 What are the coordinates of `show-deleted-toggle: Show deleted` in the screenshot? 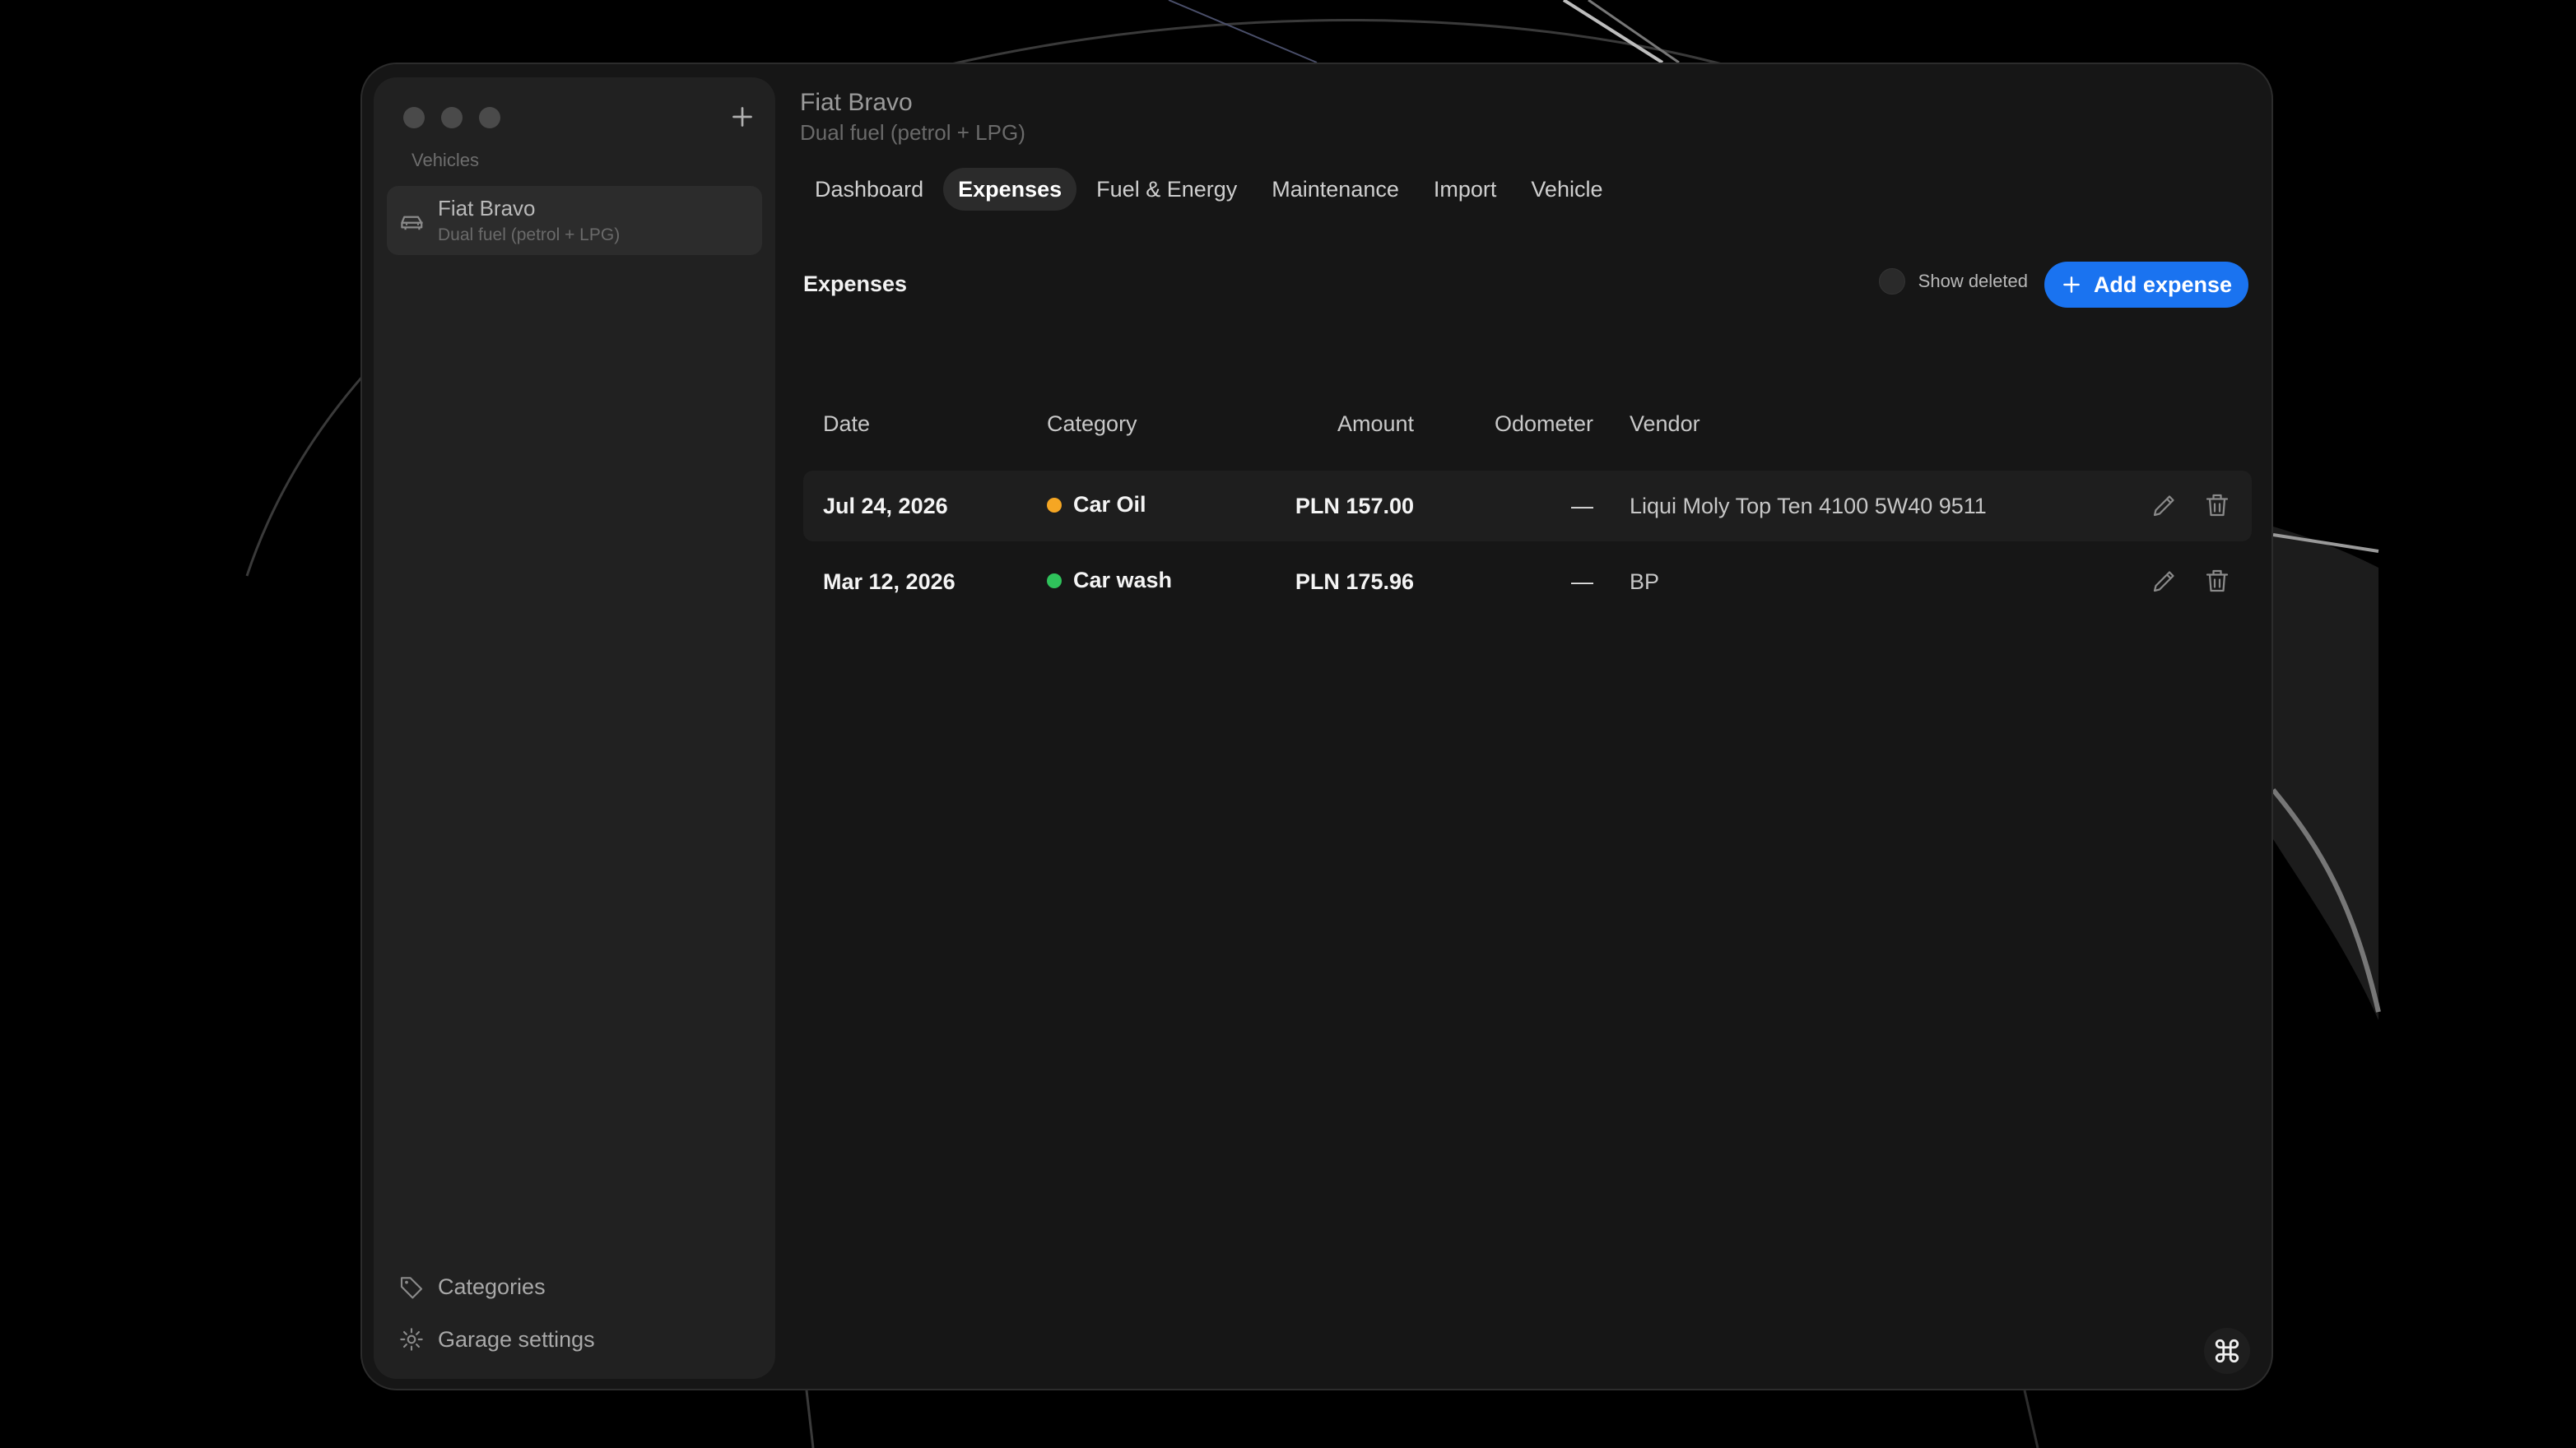 It's located at (1953, 282).